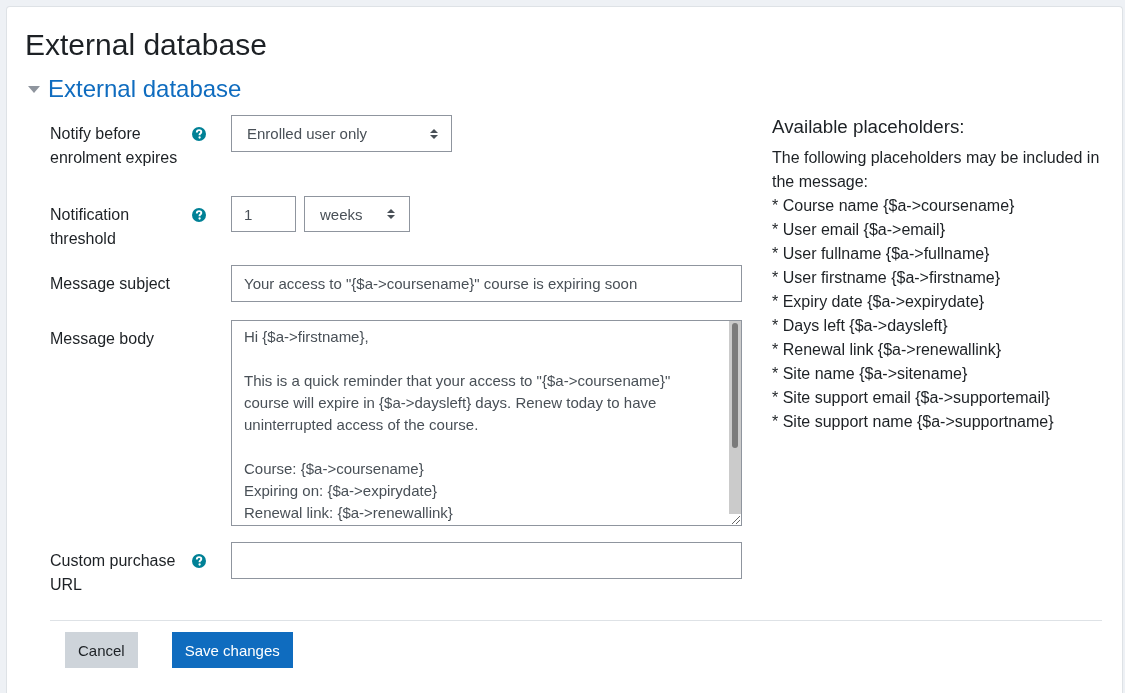 The width and height of the screenshot is (1125, 693). I want to click on number-input-field: 1, so click(263, 214).